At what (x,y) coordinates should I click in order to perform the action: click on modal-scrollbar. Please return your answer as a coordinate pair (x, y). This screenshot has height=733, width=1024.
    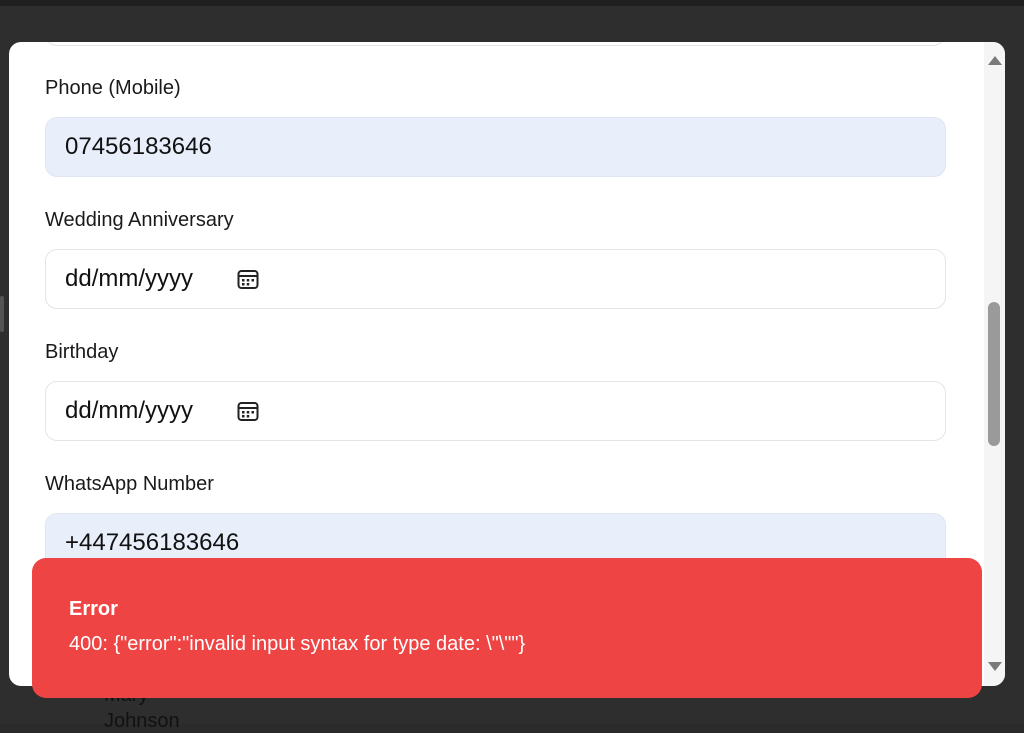
    Looking at the image, I should click on (994, 364).